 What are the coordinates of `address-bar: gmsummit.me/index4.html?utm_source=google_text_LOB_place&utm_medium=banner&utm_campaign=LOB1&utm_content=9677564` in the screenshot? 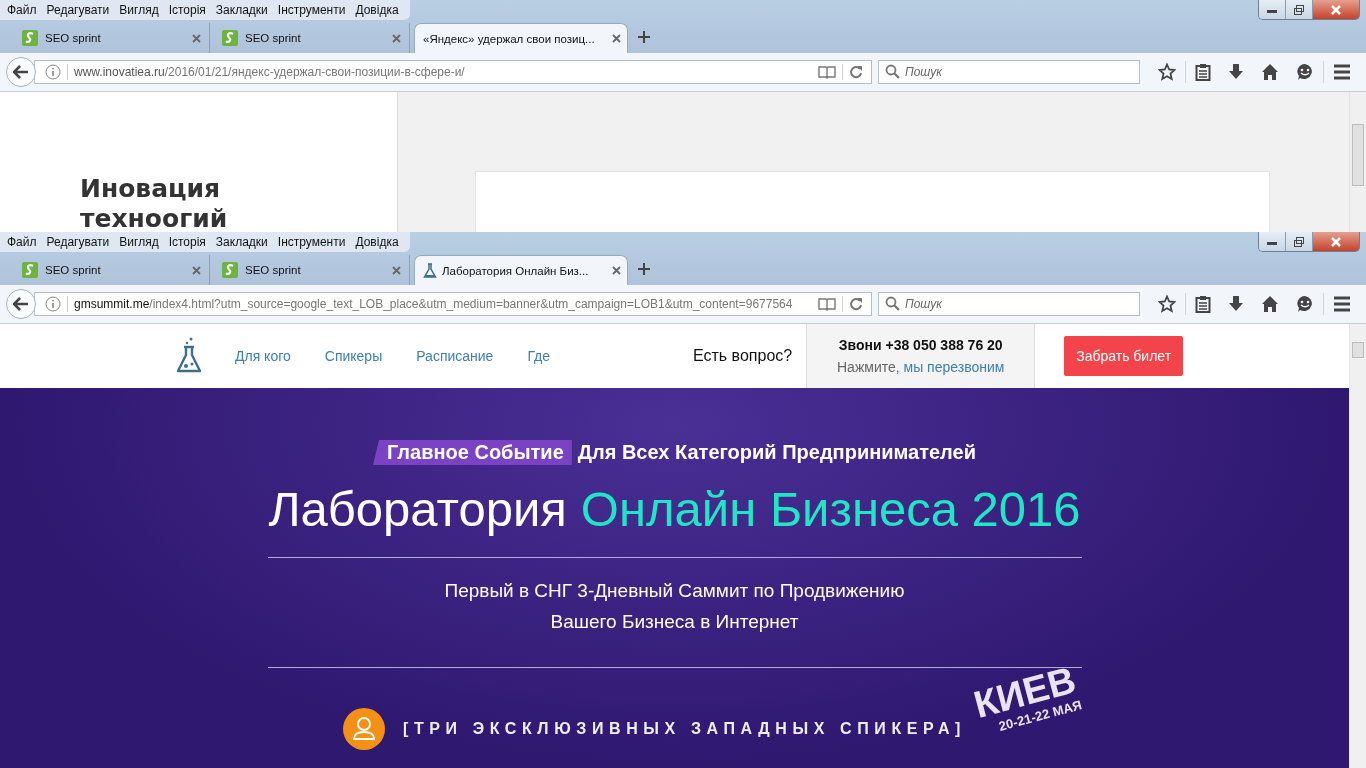 It's located at (453, 304).